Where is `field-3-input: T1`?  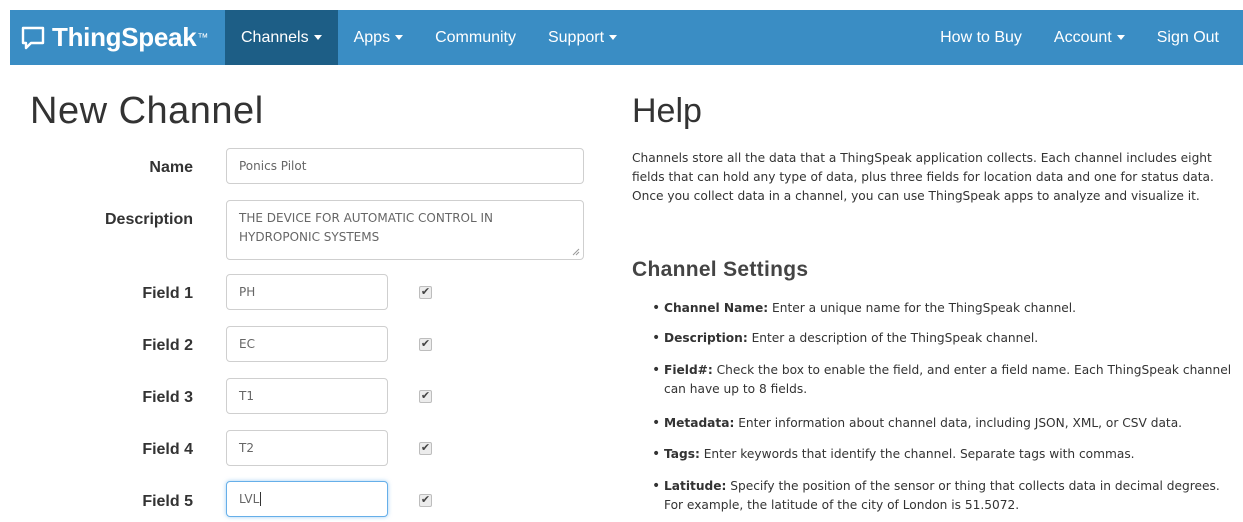
field-3-input: T1 is located at coordinates (307, 396).